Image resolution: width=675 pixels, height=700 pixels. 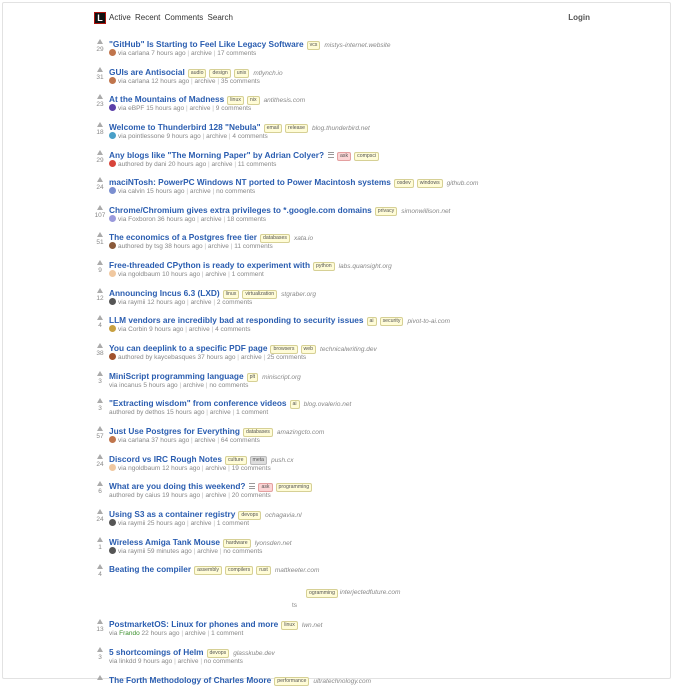 What do you see at coordinates (130, 385) in the screenshot?
I see `story-author-link: incanus` at bounding box center [130, 385].